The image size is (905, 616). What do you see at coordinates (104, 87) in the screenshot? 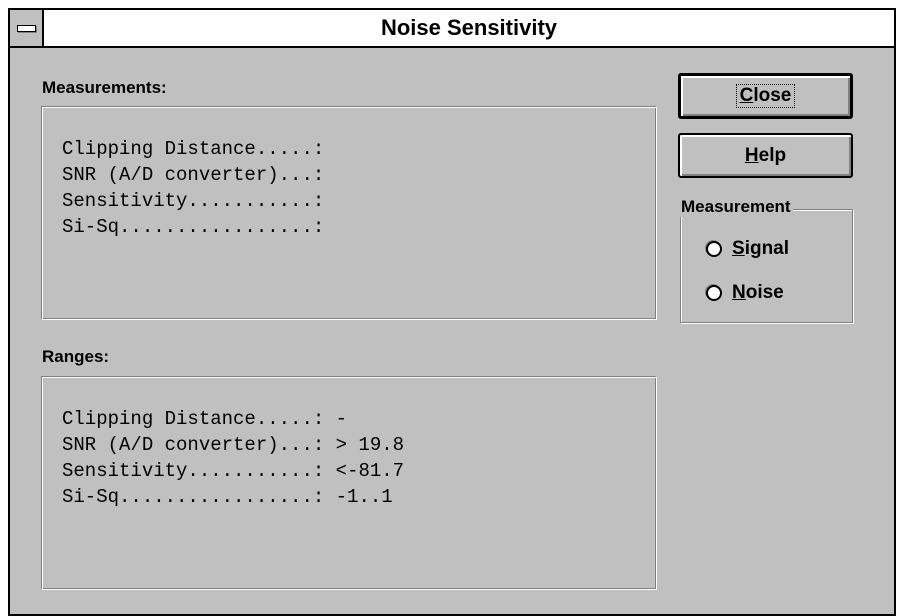
I see `measurements-label: Measurements:` at bounding box center [104, 87].